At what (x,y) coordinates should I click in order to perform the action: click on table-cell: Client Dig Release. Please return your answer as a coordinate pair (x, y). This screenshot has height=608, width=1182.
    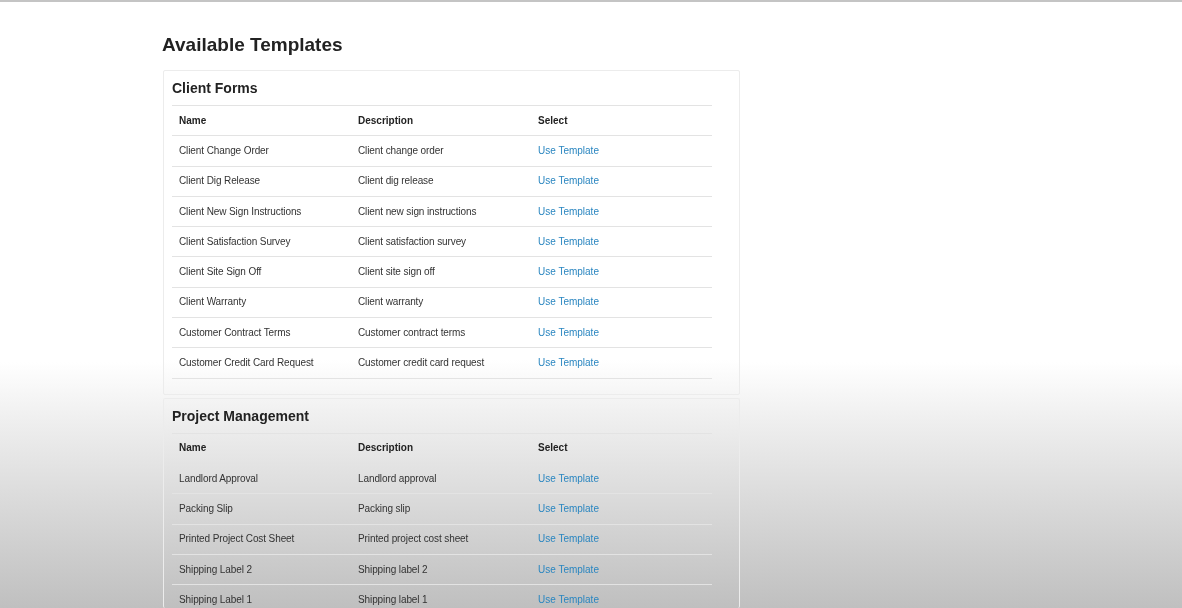
    Looking at the image, I should click on (220, 181).